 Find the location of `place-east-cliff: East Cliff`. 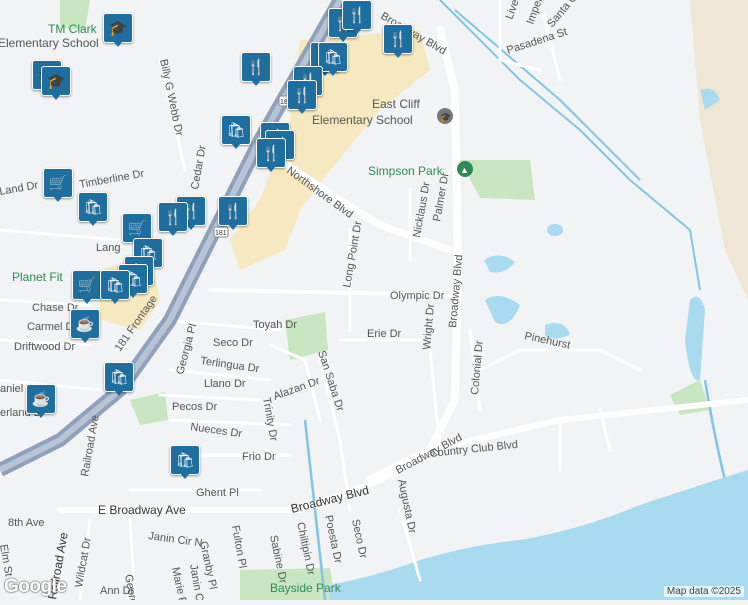

place-east-cliff: East Cliff is located at coordinates (396, 104).